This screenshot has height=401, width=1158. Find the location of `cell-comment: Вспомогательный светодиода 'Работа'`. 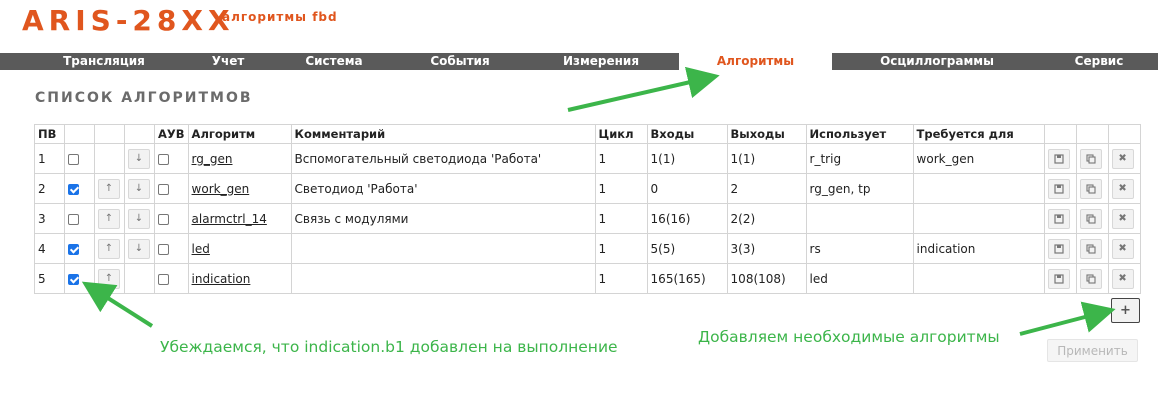

cell-comment: Вспомогательный светодиода 'Работа' is located at coordinates (443, 158).